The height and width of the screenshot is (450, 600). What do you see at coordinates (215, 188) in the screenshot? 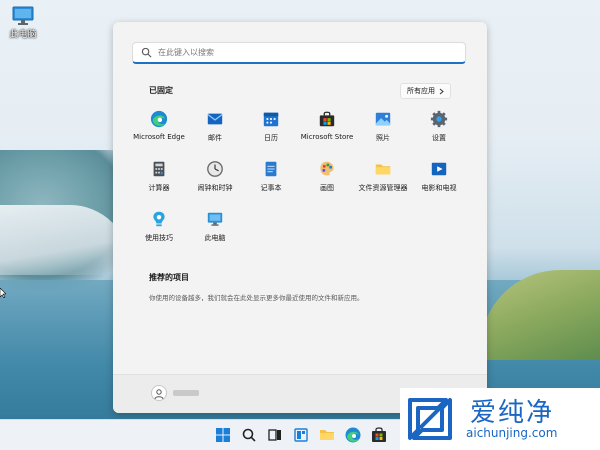
I see `app-label: 闹钟和时钟` at bounding box center [215, 188].